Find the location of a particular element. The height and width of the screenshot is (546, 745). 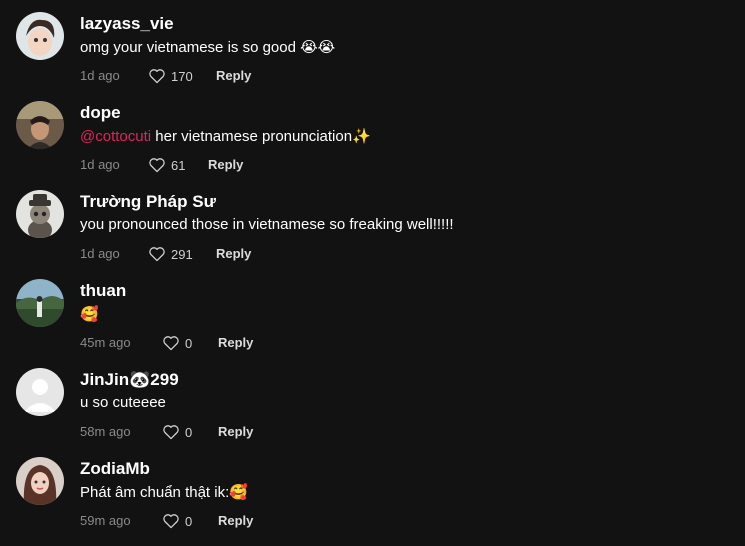

comment-text: 🥰 is located at coordinates (89, 314).